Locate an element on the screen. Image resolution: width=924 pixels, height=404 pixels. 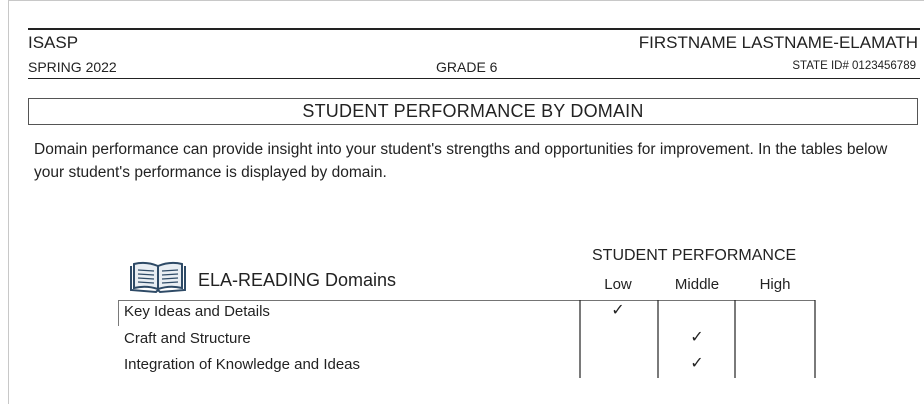
program-name: ISASP is located at coordinates (53, 42).